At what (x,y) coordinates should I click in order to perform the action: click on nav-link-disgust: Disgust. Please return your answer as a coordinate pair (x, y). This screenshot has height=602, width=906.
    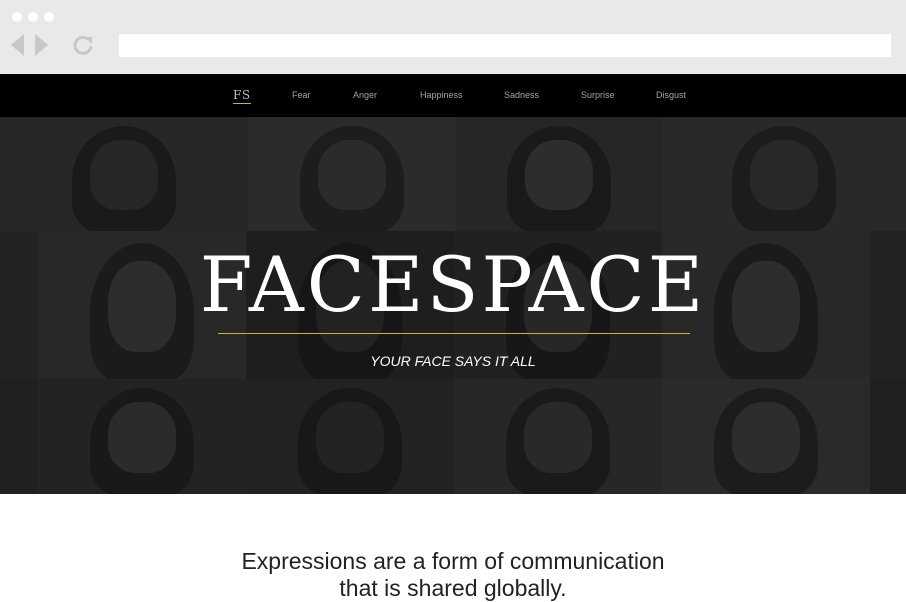
    Looking at the image, I should click on (671, 95).